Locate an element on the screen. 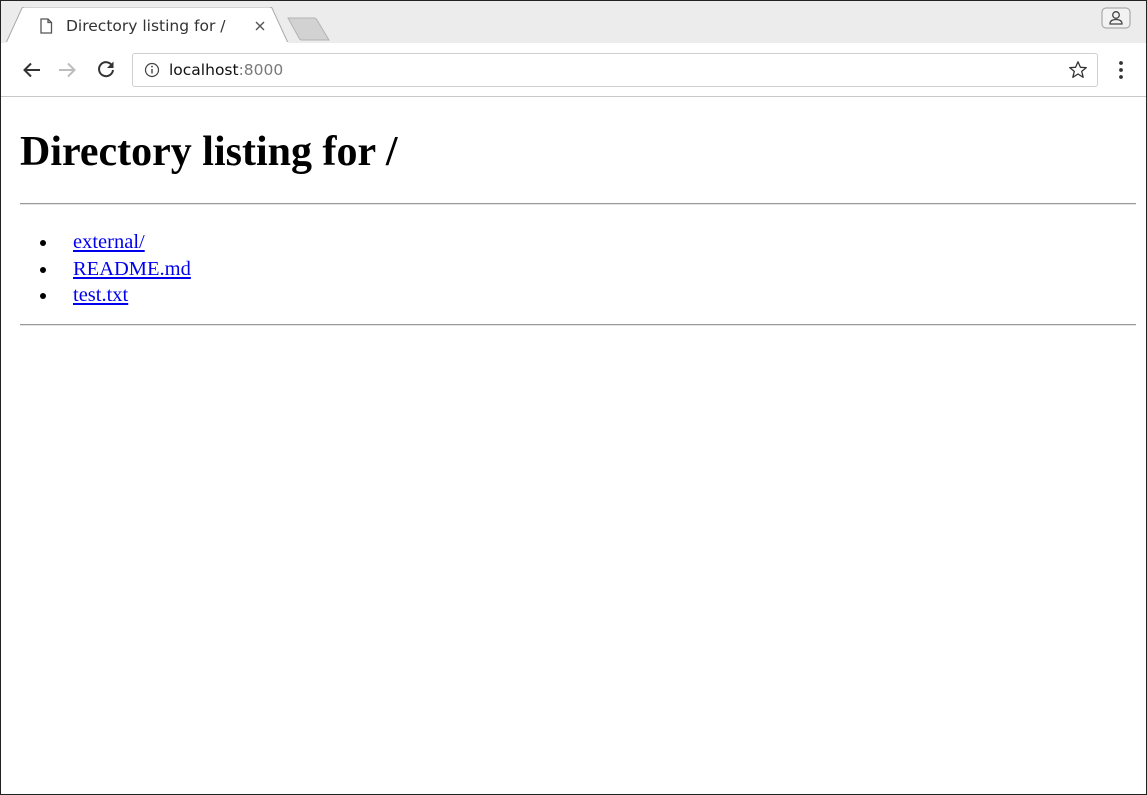 The image size is (1147, 795). reload-icon is located at coordinates (106, 70).